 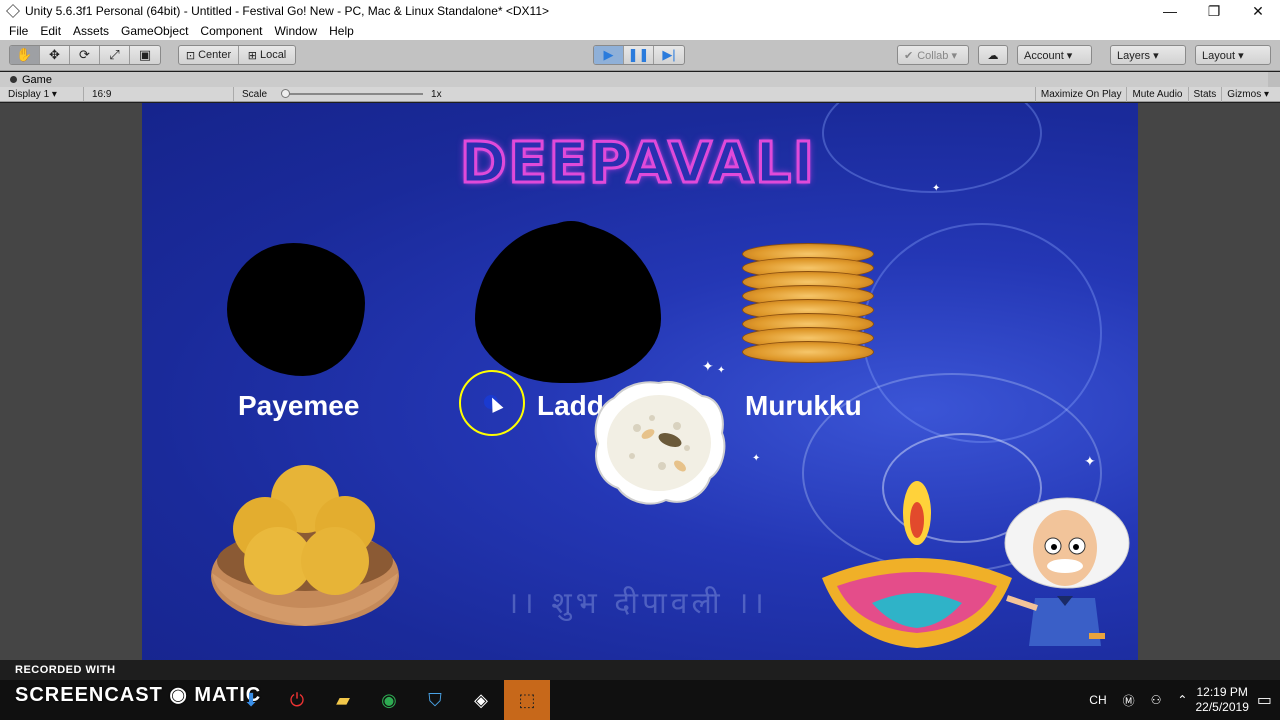 What do you see at coordinates (352, 93) in the screenshot?
I see `scale-slider` at bounding box center [352, 93].